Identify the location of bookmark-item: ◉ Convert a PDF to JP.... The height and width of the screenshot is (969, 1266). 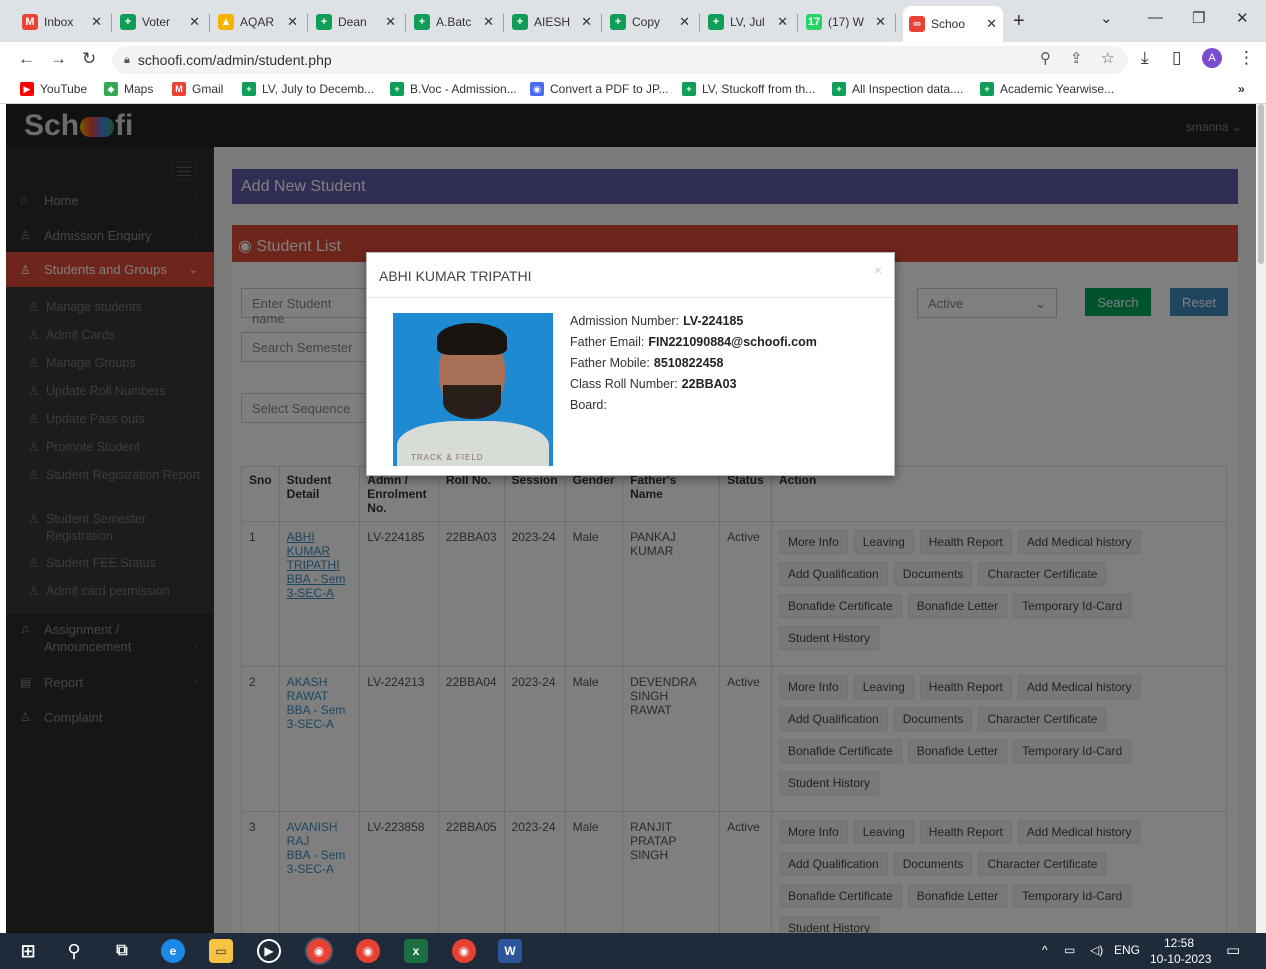
(599, 89).